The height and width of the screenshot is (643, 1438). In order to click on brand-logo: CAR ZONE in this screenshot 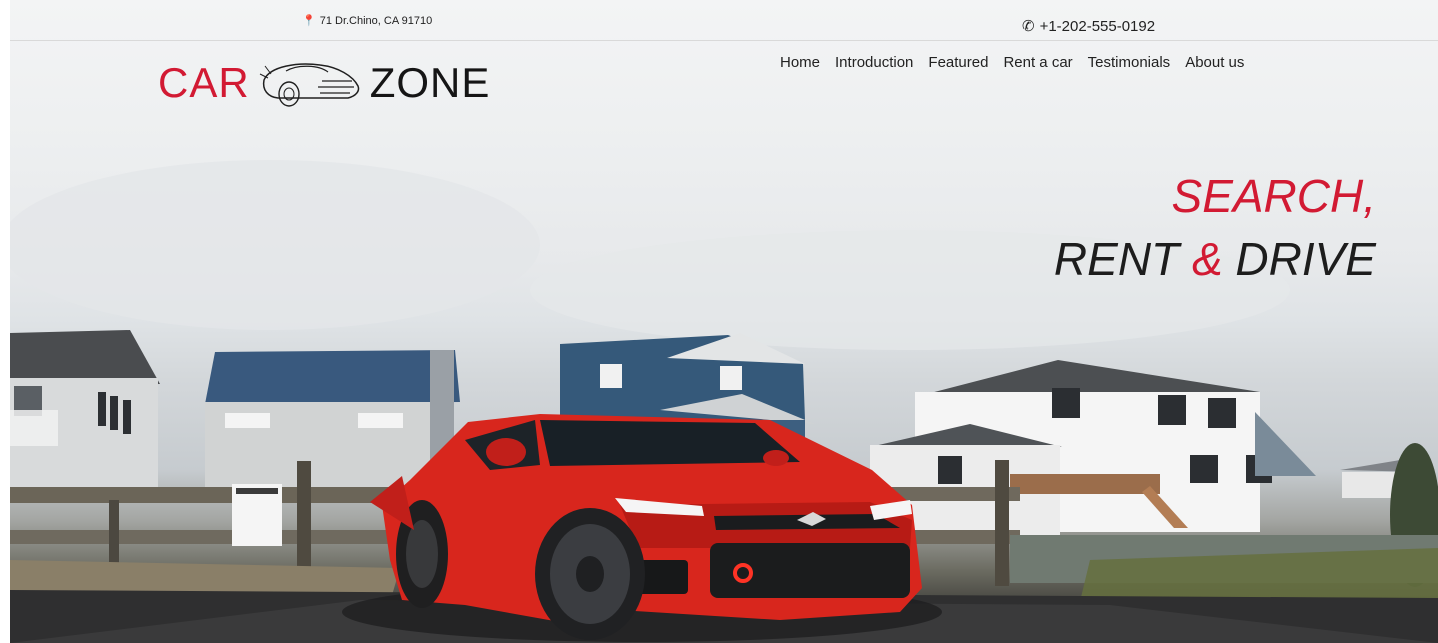, I will do `click(324, 83)`.